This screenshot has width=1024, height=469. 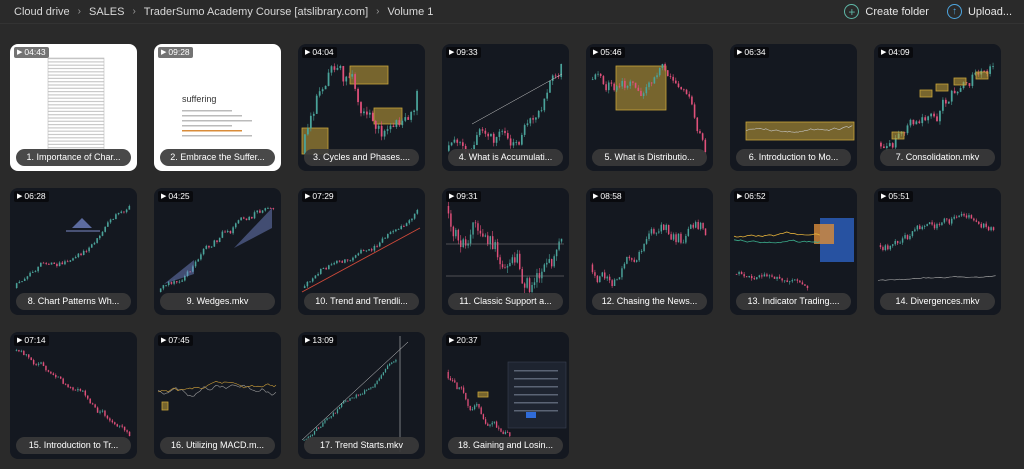 I want to click on duration-text: 04:43, so click(x=35, y=52).